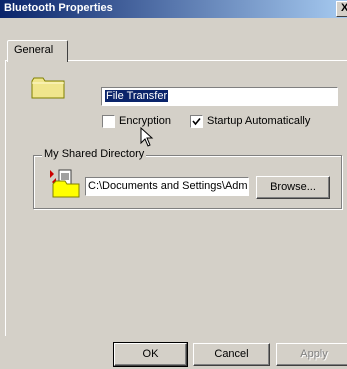 This screenshot has height=369, width=347. What do you see at coordinates (65, 183) in the screenshot?
I see `shared-folder-icon` at bounding box center [65, 183].